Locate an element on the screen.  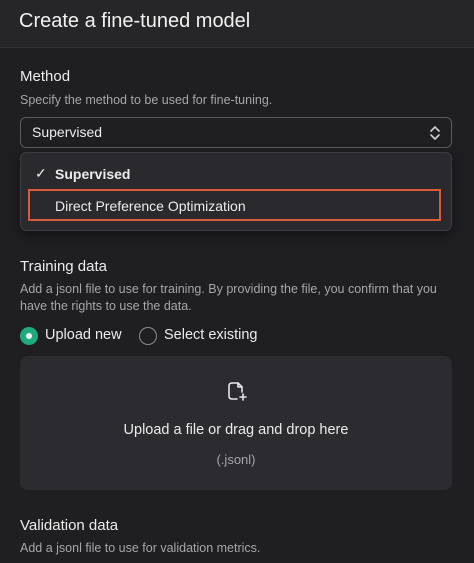
method-label: Method is located at coordinates (45, 76).